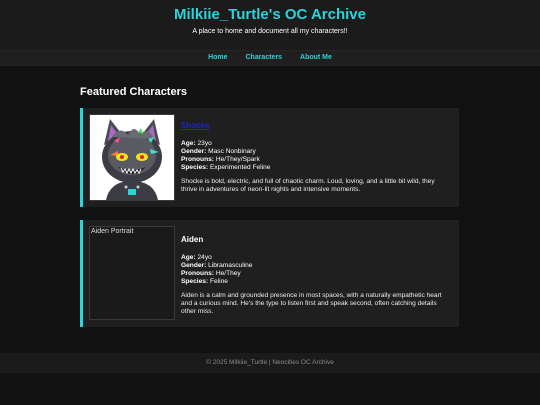  I want to click on nav-bar: Home Characters About Me, so click(270, 58).